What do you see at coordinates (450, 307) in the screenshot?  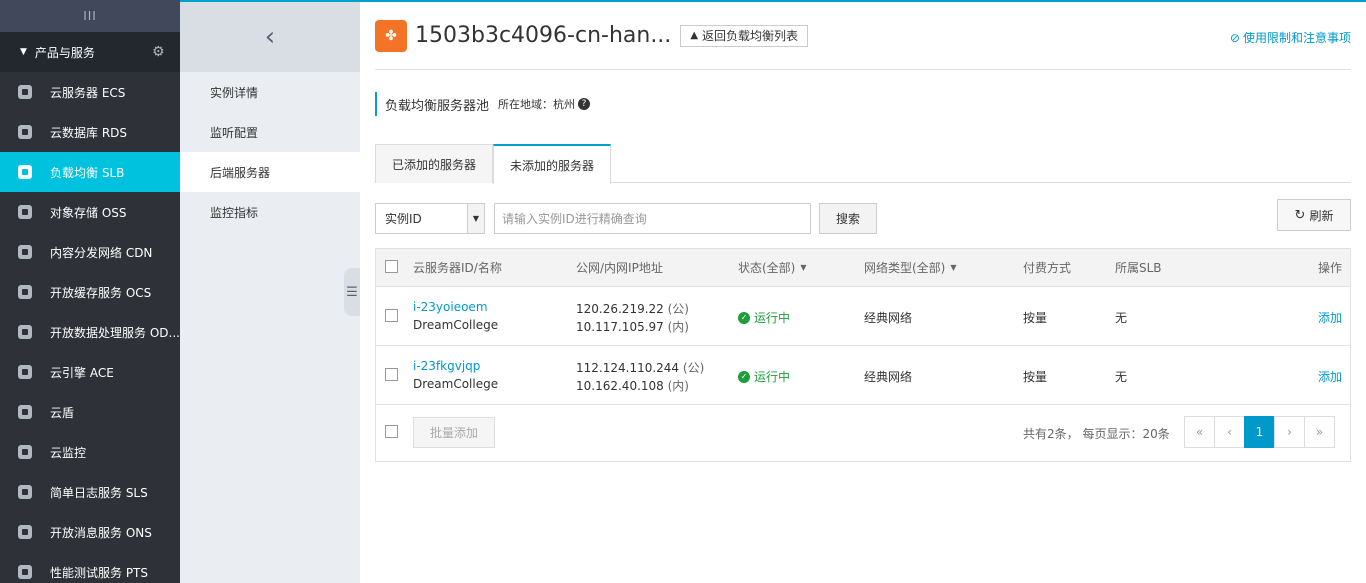 I see `instance-id-link: i-23yoieoem` at bounding box center [450, 307].